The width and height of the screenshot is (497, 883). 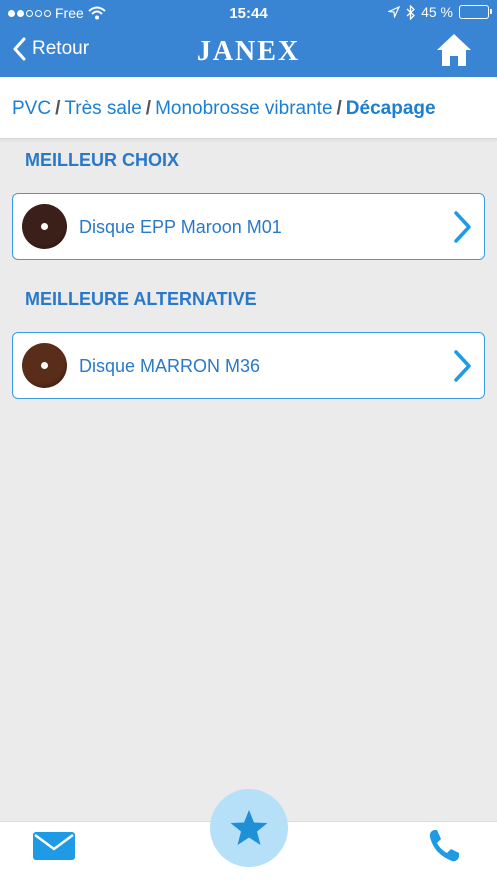 I want to click on status-bar: Free 15:44 45 %, so click(x=248, y=13).